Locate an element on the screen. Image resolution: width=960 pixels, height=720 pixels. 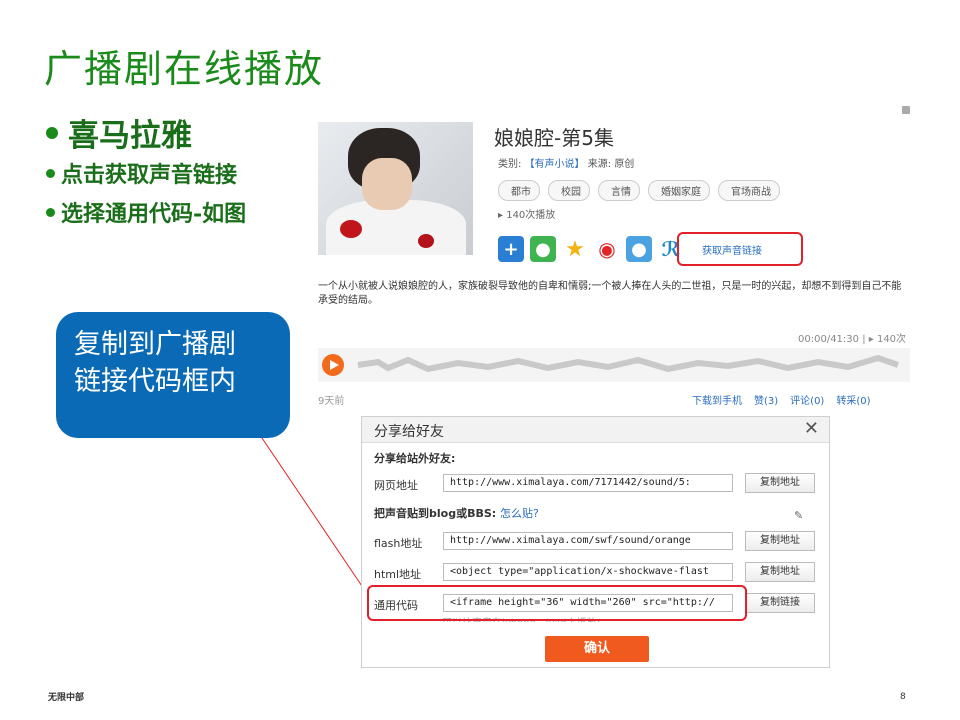
posted-time: 9天前 is located at coordinates (331, 401).